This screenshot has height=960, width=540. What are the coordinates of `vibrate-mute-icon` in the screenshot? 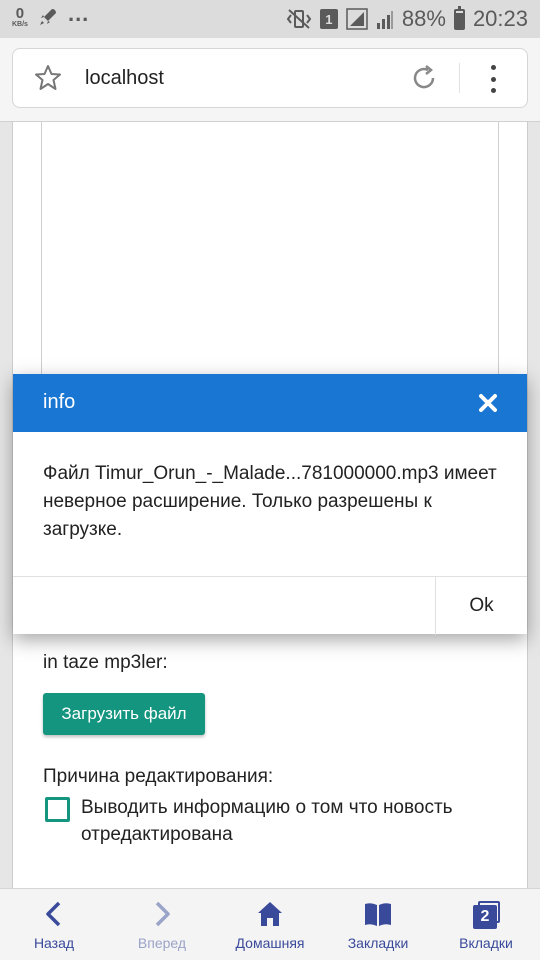 It's located at (299, 19).